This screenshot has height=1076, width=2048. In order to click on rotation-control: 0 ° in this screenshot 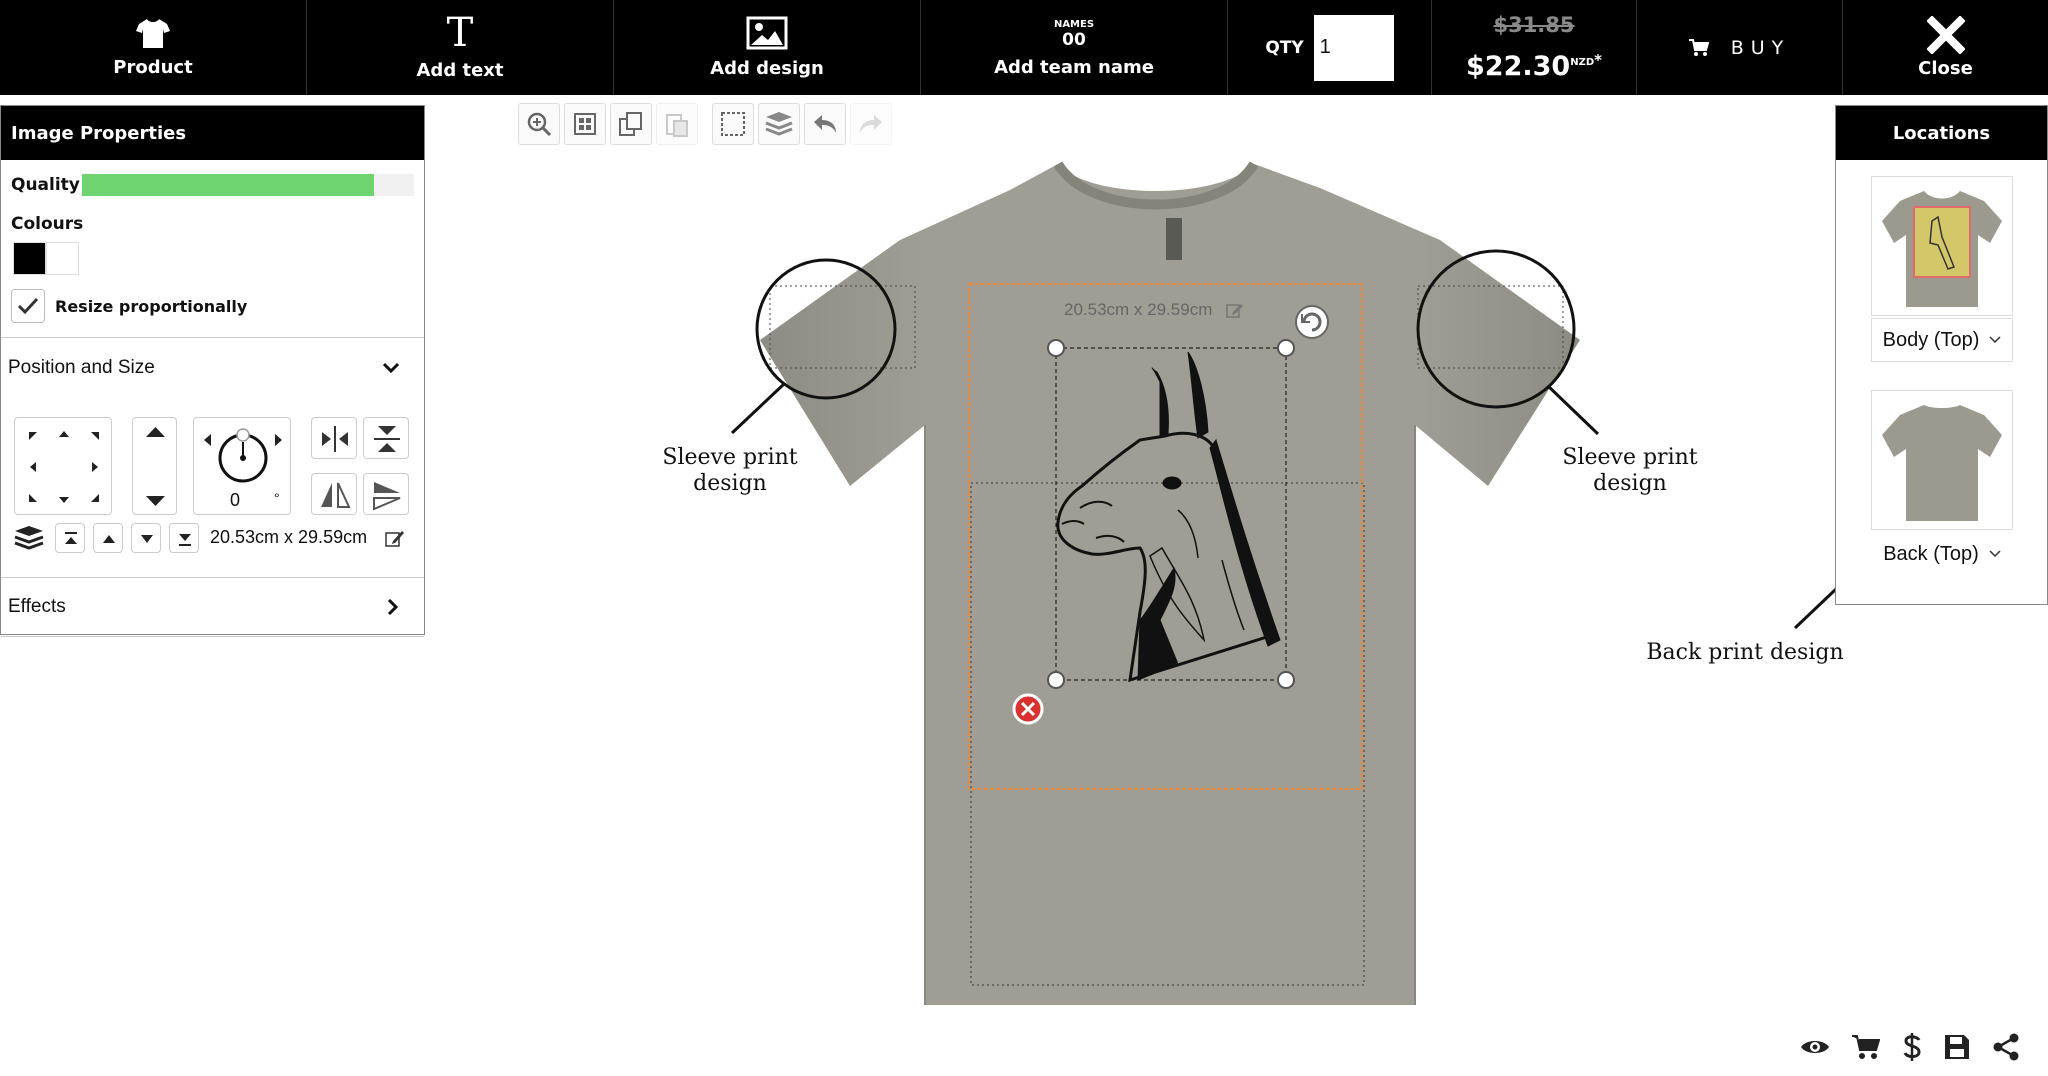, I will do `click(242, 466)`.